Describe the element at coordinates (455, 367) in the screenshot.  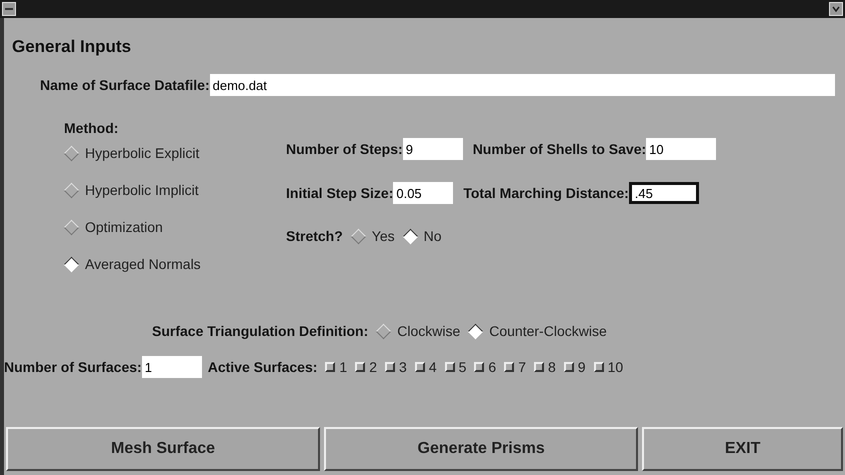
I see `checkbox-option: 5` at that location.